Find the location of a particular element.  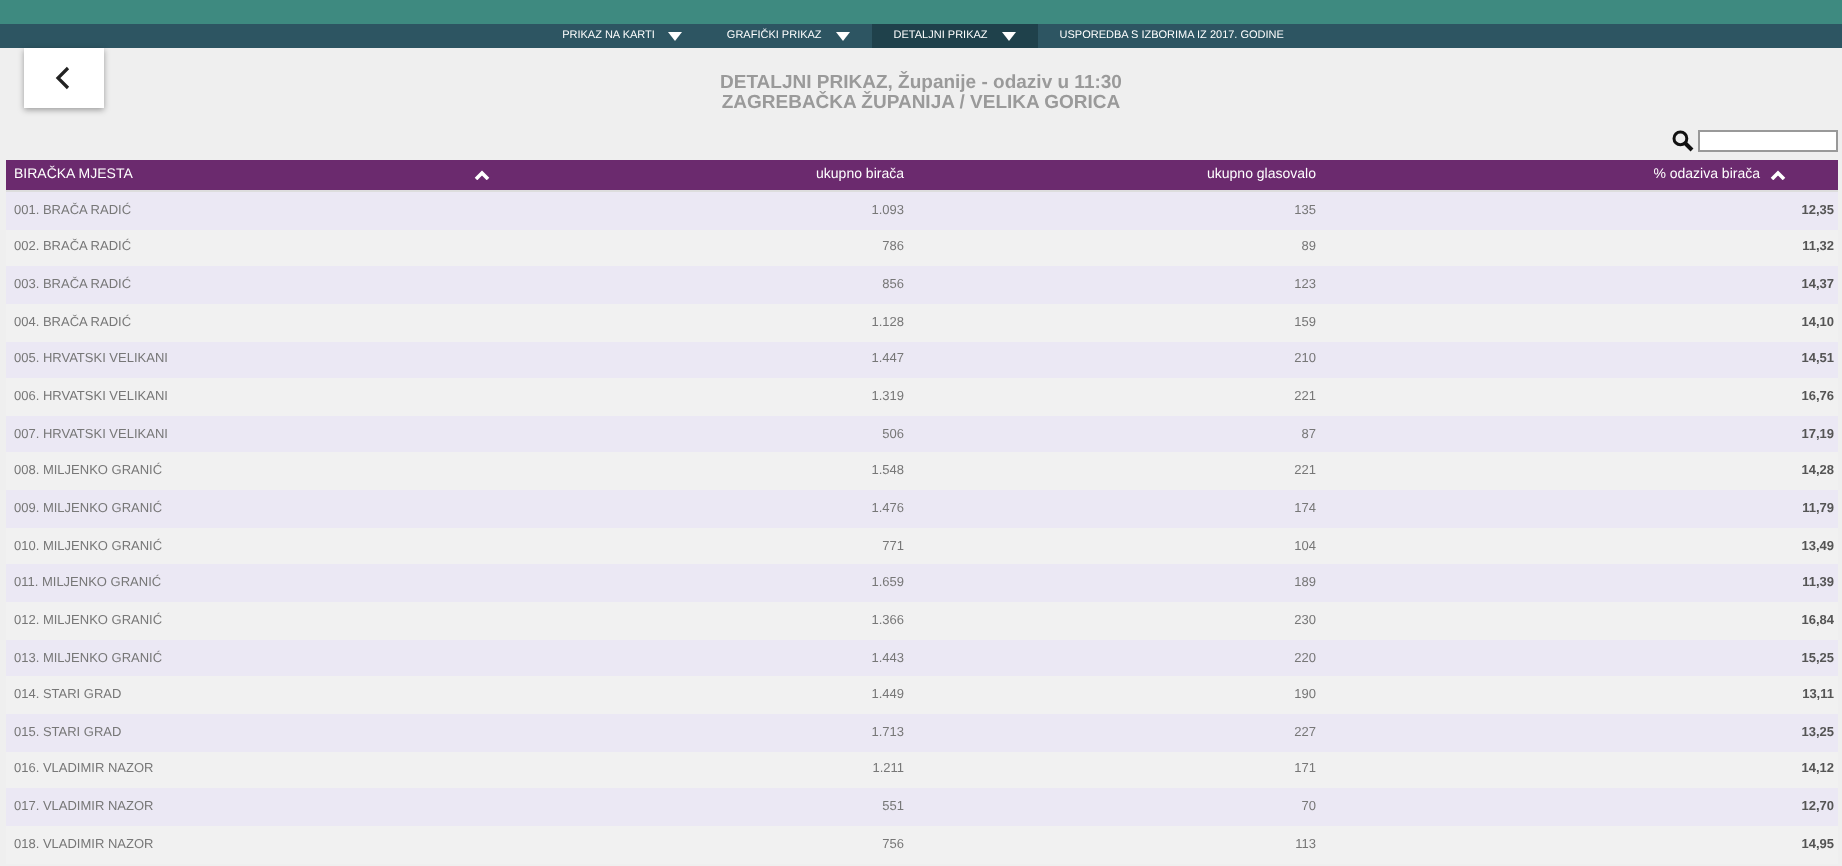

chevron-left-icon is located at coordinates (64, 78).